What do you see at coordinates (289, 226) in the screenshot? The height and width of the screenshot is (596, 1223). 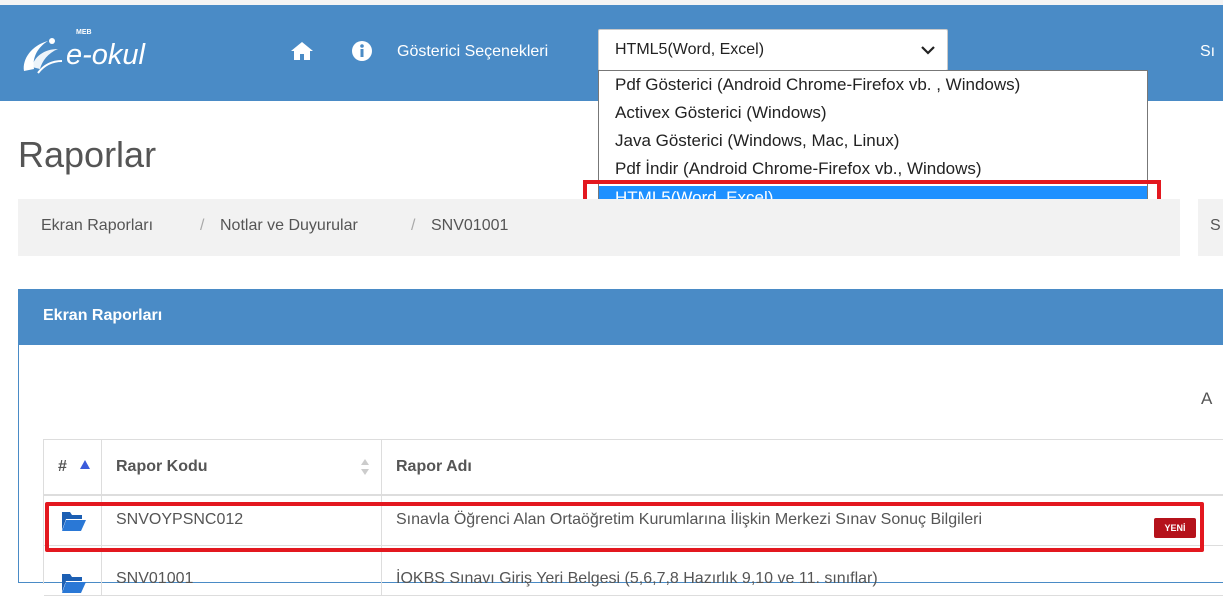 I see `breadcrumb-item-notlar: Notlar ve Duyurular` at bounding box center [289, 226].